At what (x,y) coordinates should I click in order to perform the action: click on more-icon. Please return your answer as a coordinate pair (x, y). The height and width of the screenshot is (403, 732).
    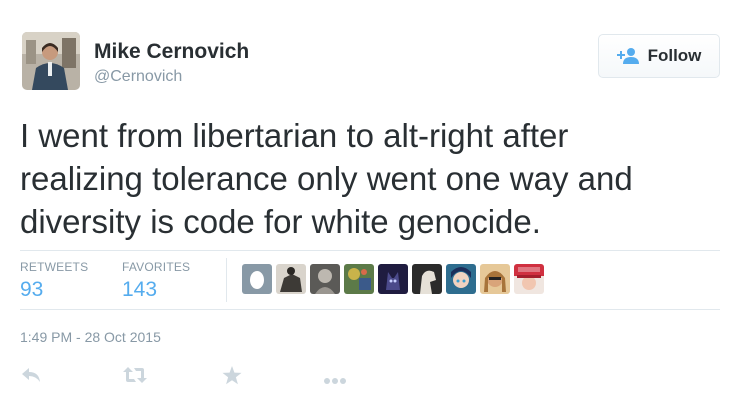
    Looking at the image, I should click on (335, 380).